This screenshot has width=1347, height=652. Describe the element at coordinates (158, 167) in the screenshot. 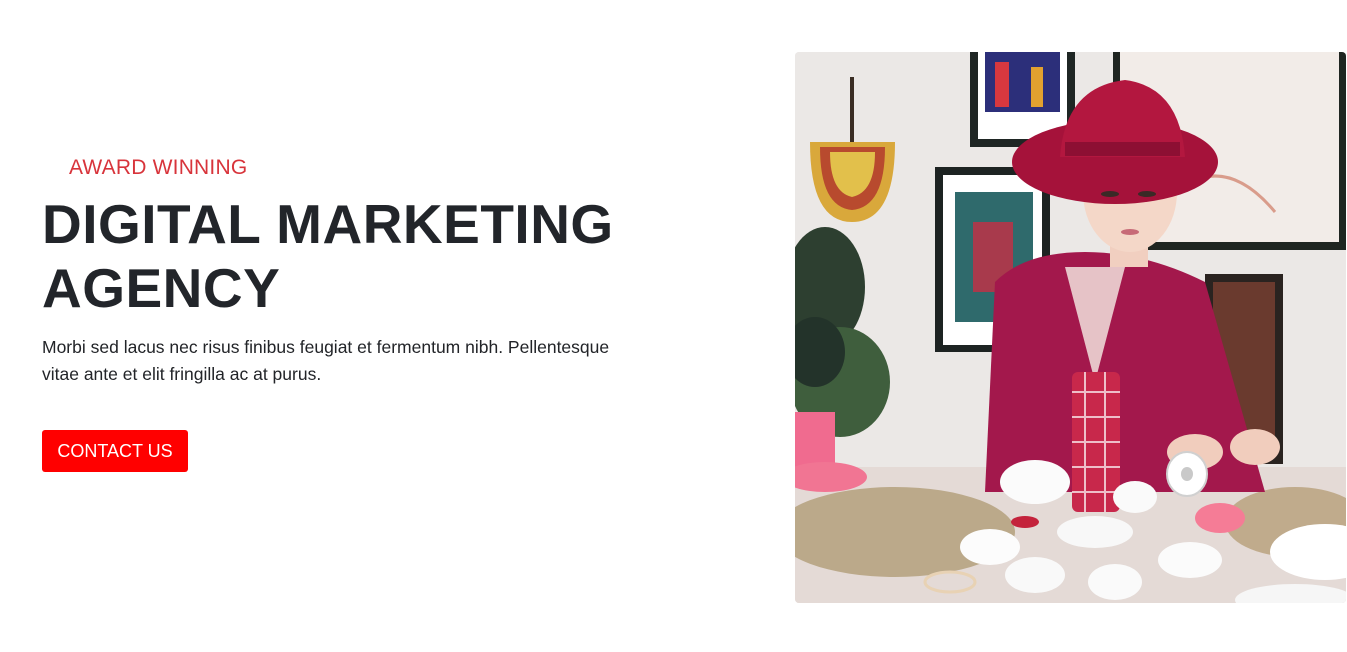

I see `eyebrow-label: AWARD WINNING` at that location.